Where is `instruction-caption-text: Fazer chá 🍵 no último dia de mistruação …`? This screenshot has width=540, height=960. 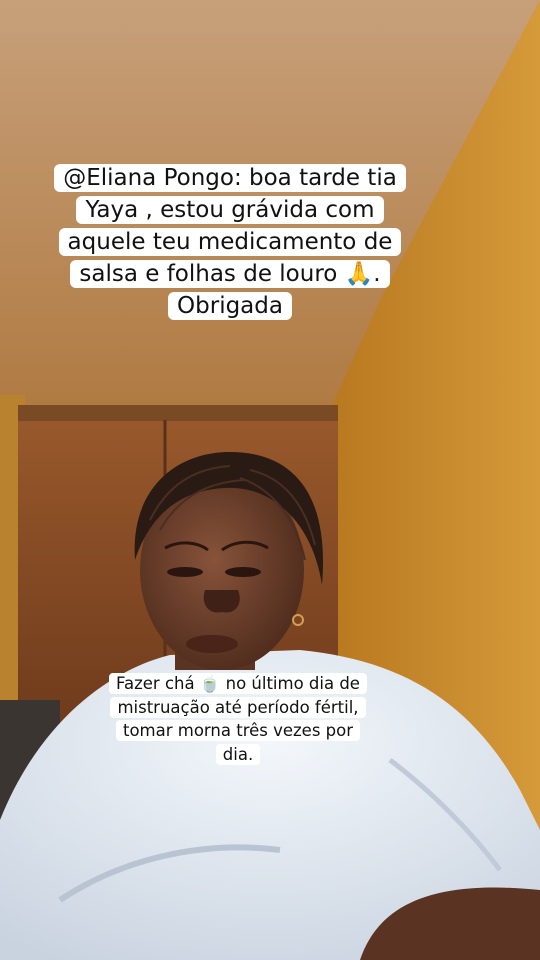 instruction-caption-text: Fazer chá 🍵 no último dia de mistruação … is located at coordinates (238, 719).